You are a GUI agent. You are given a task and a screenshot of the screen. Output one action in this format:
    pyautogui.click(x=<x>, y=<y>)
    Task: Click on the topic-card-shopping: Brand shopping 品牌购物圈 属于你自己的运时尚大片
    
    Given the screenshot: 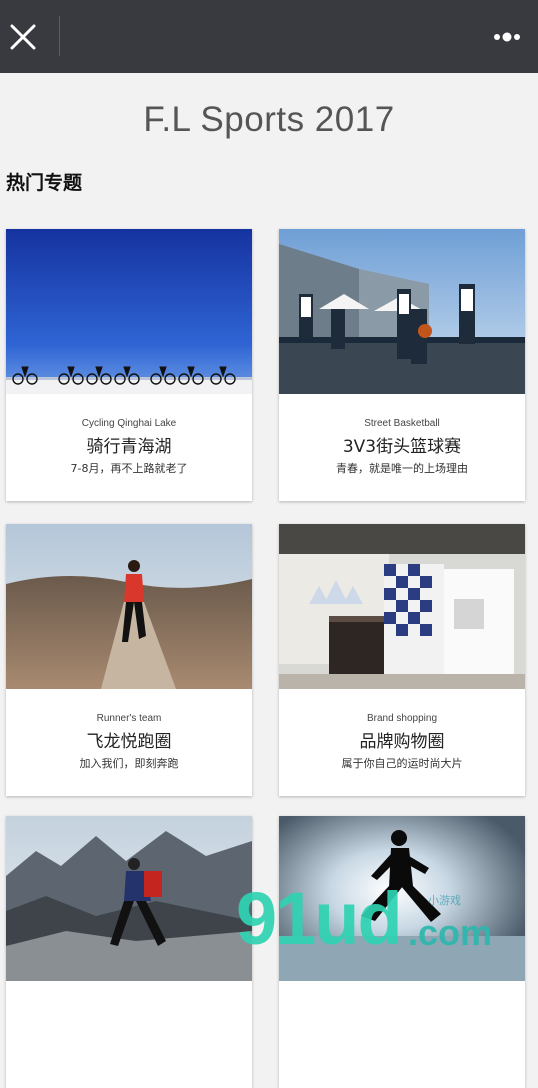 What is the action you would take?
    pyautogui.click(x=402, y=660)
    